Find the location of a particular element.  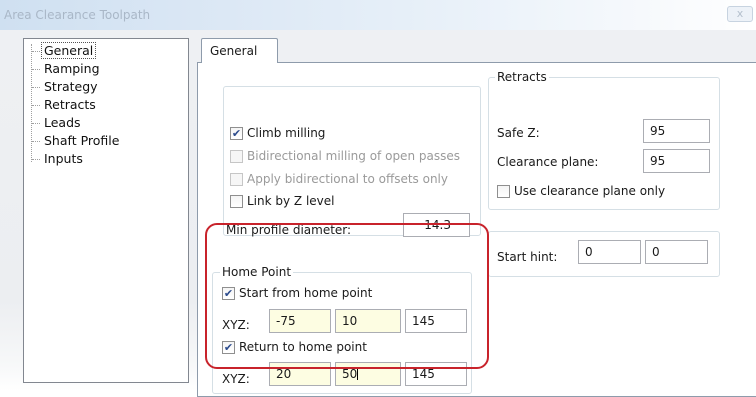

retracts-group-title: Retracts is located at coordinates (522, 77).